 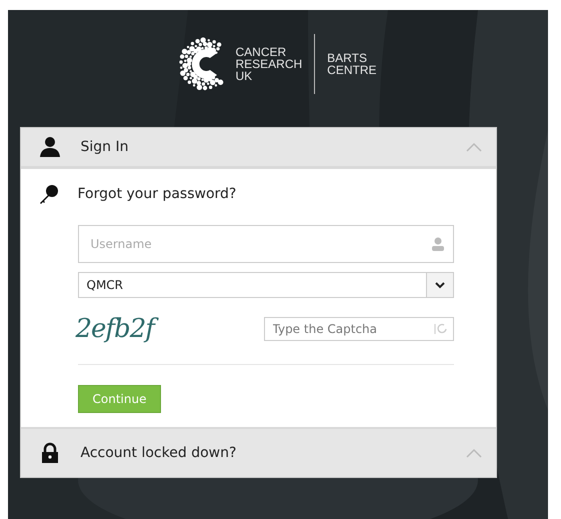 I want to click on forgot-password-link: Forgot your password?, so click(x=157, y=194).